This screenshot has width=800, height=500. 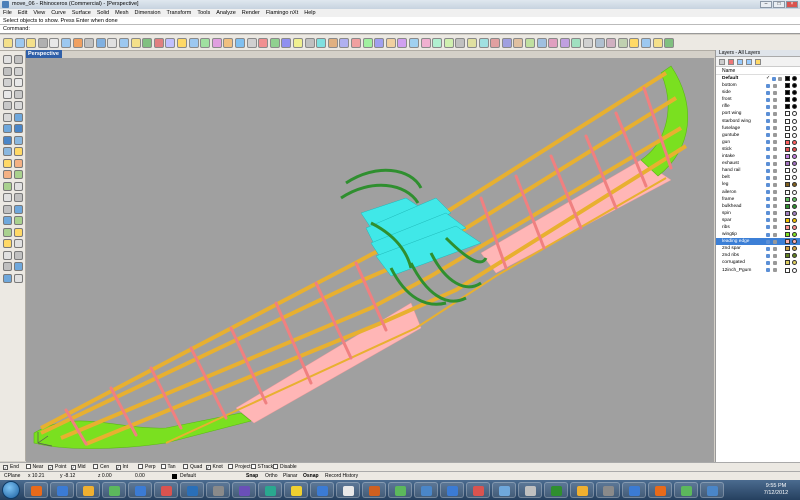 What do you see at coordinates (148, 13) in the screenshot?
I see `menu-dimension: Dimension` at bounding box center [148, 13].